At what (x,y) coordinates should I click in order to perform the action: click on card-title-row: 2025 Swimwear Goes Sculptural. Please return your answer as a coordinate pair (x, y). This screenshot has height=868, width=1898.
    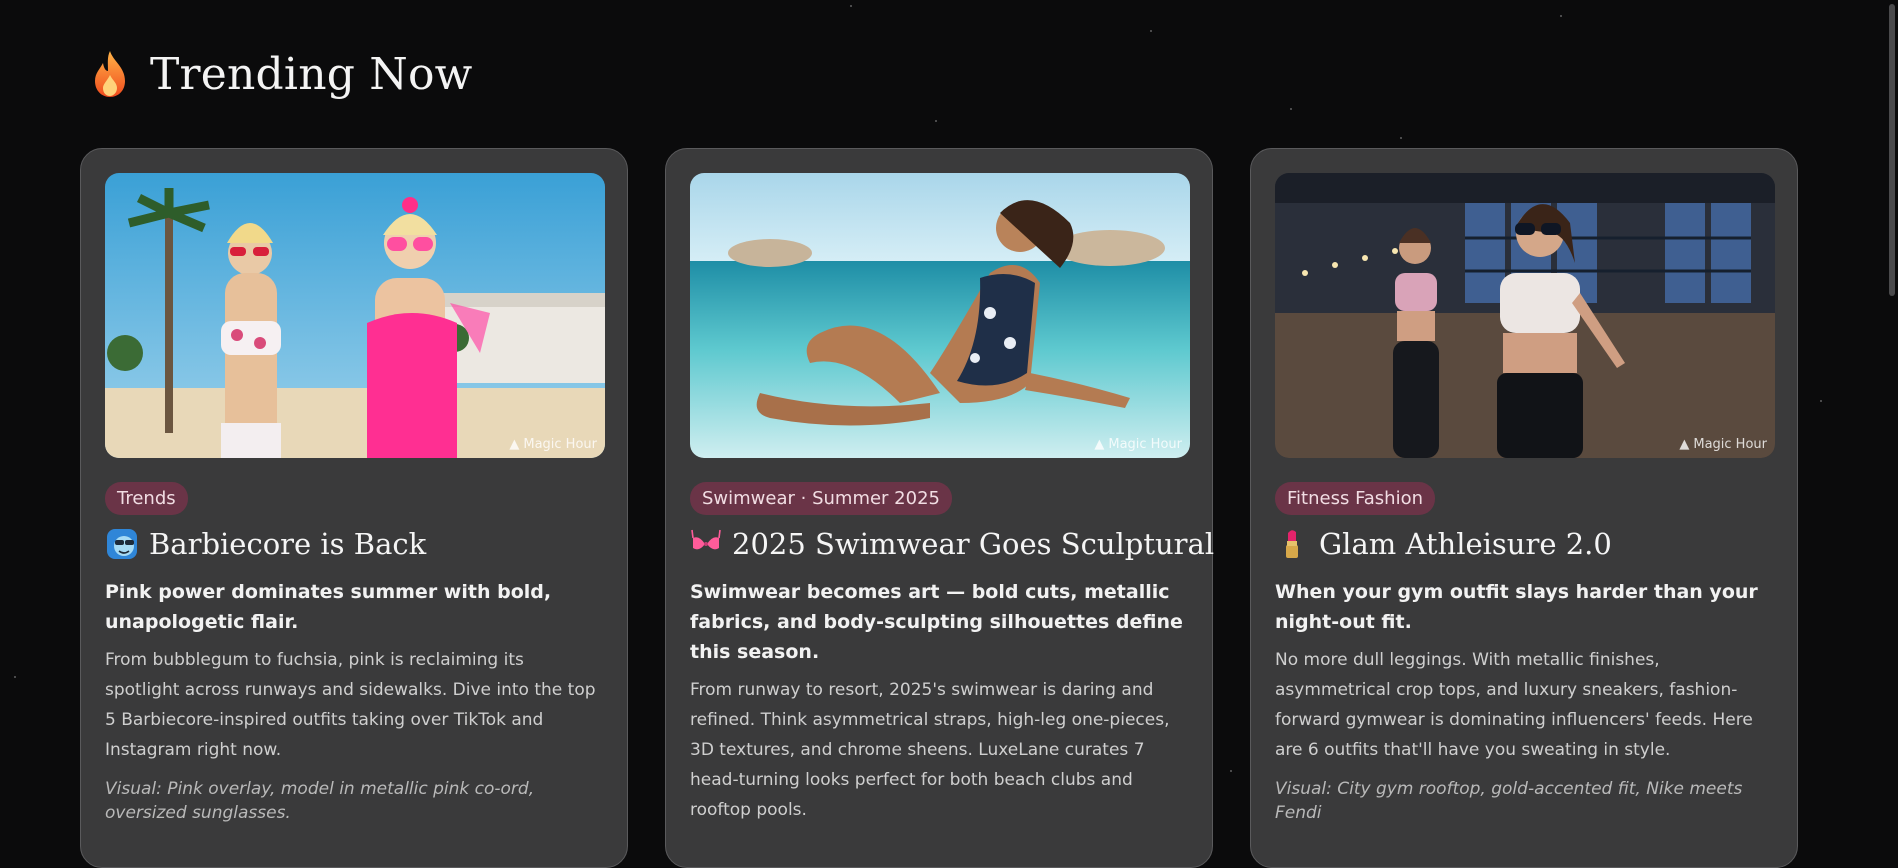
    Looking at the image, I should click on (952, 544).